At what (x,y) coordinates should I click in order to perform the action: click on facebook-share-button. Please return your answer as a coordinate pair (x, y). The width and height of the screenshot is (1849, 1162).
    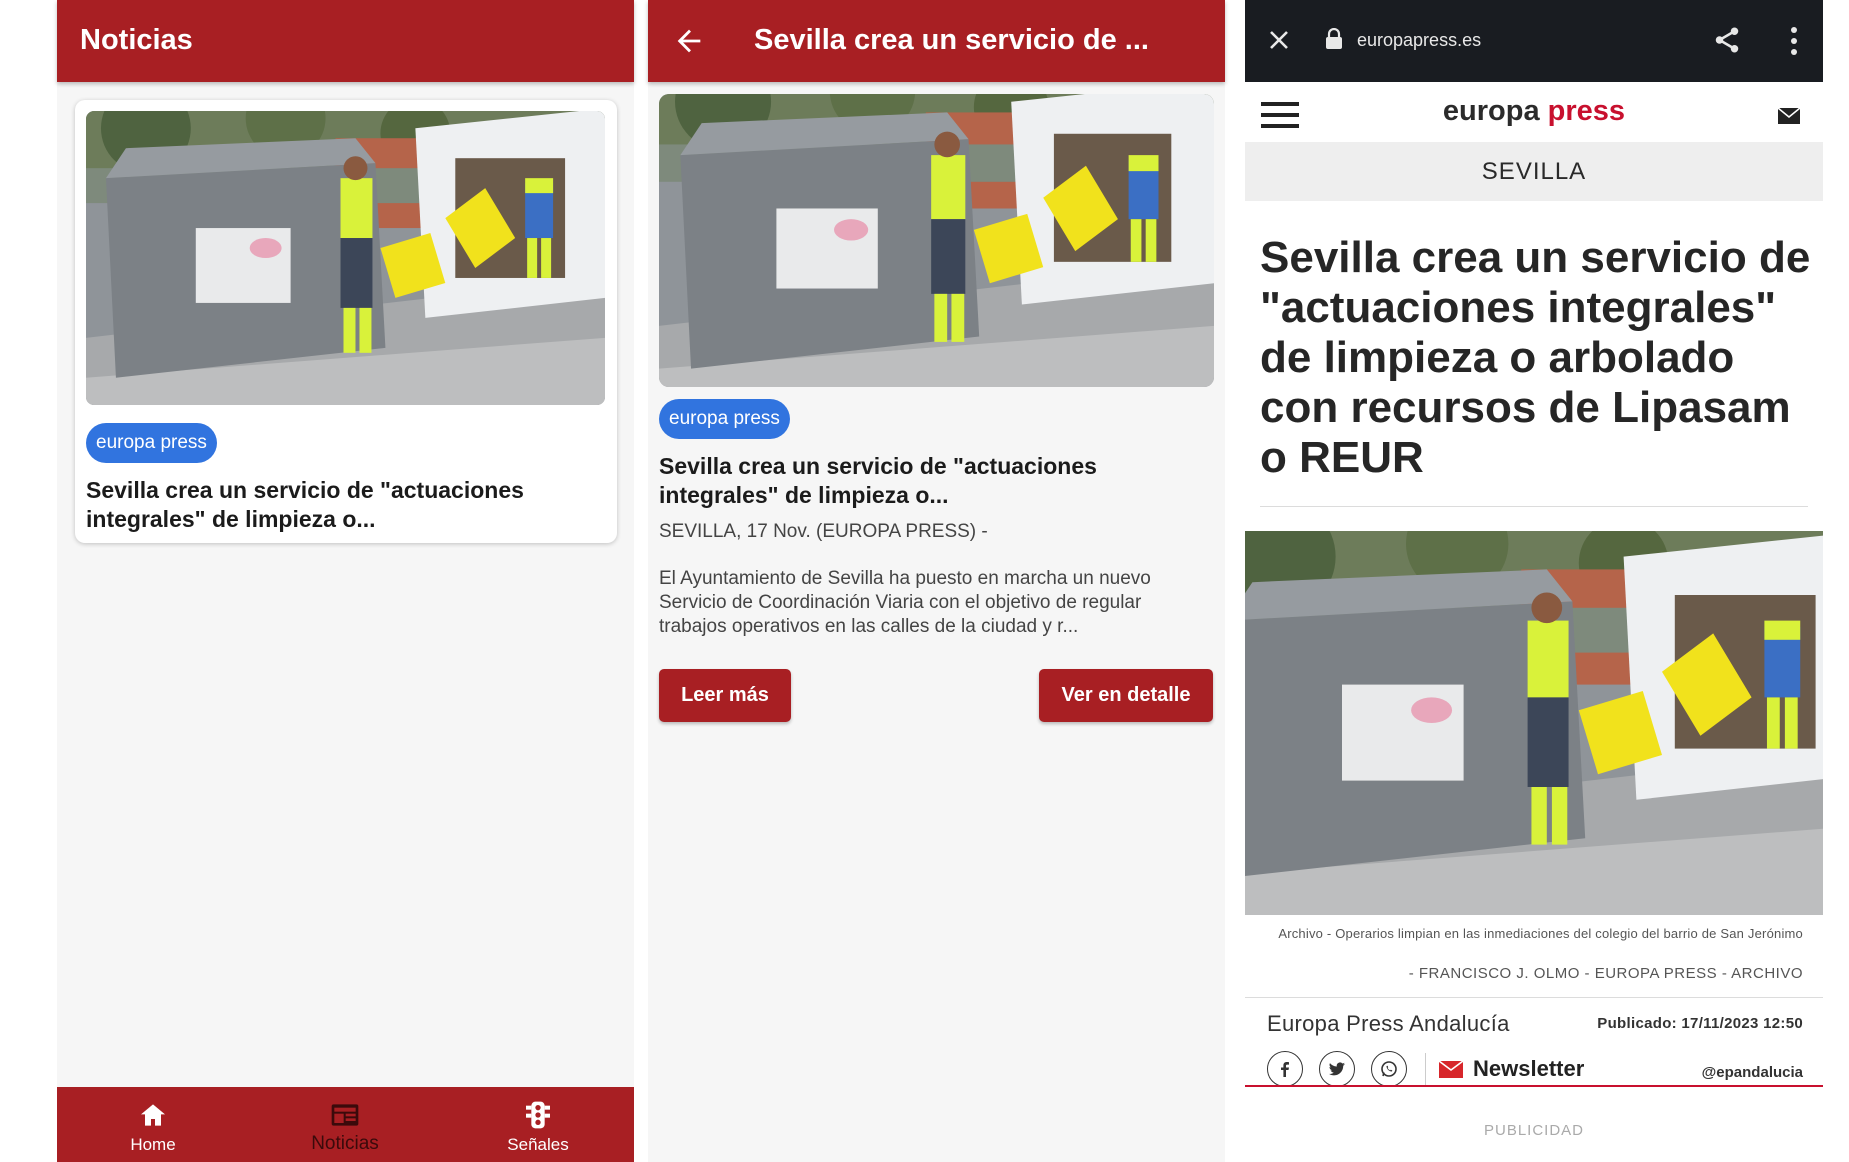
    Looking at the image, I should click on (1285, 1069).